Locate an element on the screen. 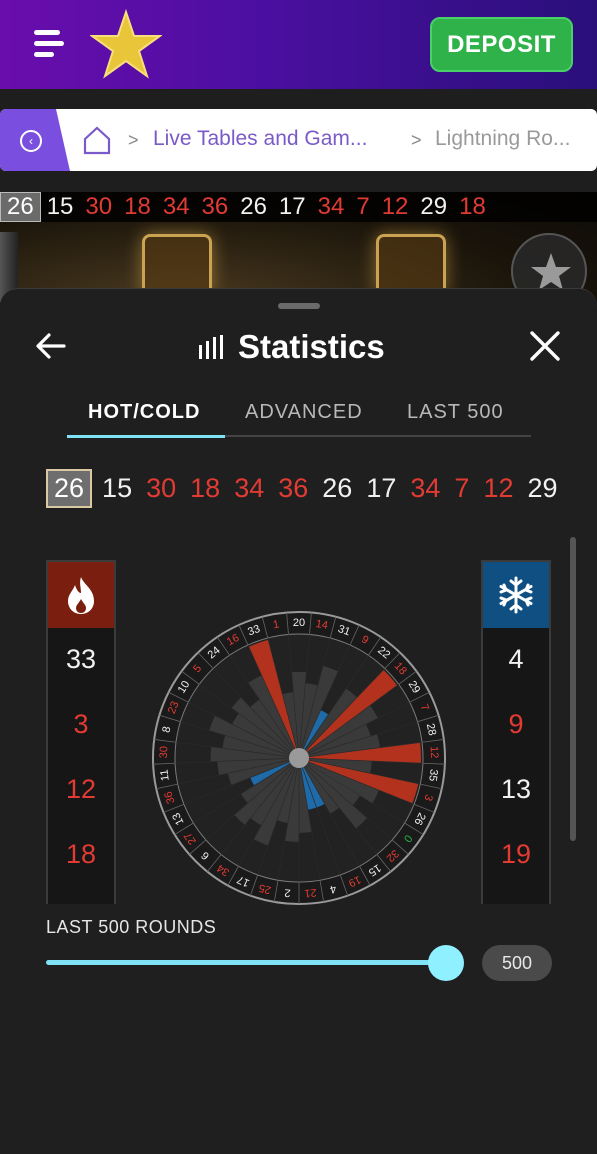  tab-advanced: ADVANCED is located at coordinates (304, 412).